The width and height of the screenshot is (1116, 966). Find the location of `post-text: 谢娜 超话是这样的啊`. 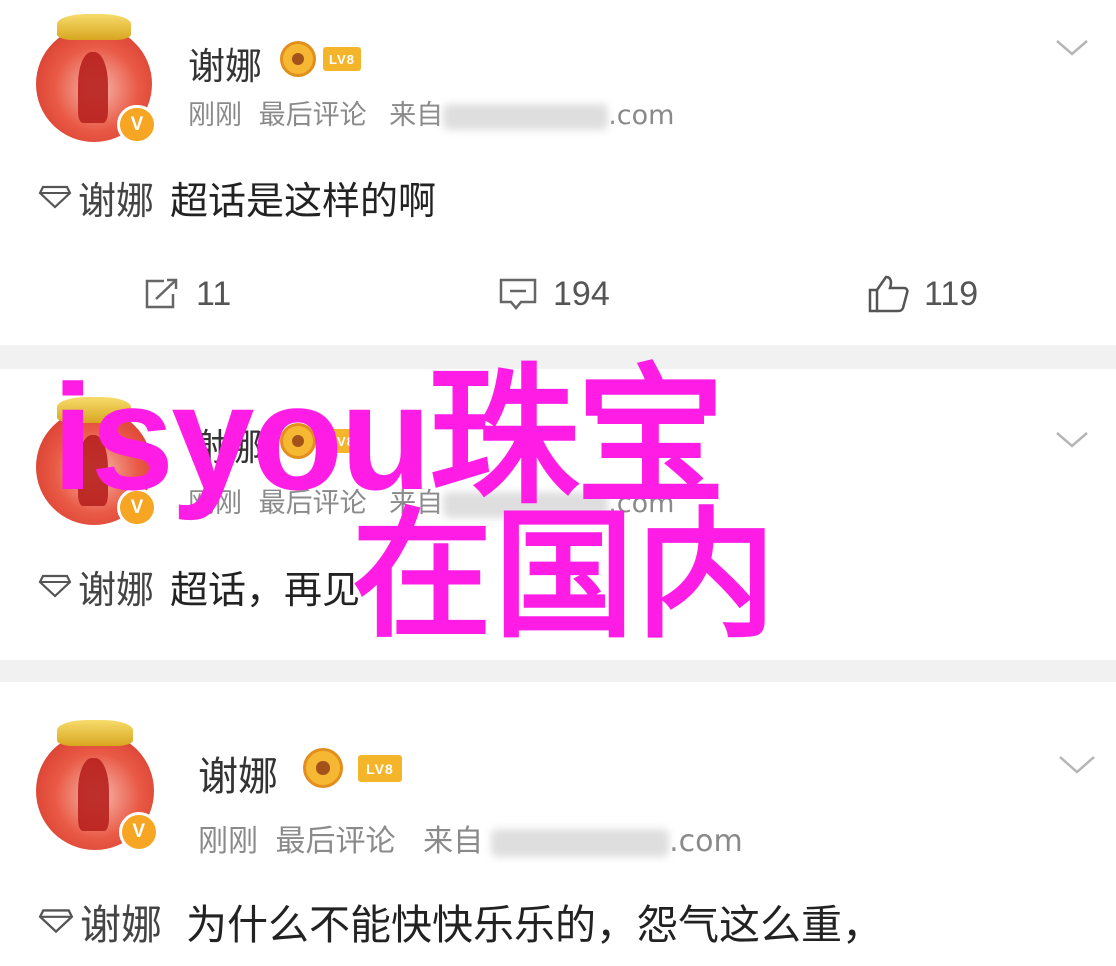

post-text: 谢娜 超话是这样的啊 is located at coordinates (237, 197).